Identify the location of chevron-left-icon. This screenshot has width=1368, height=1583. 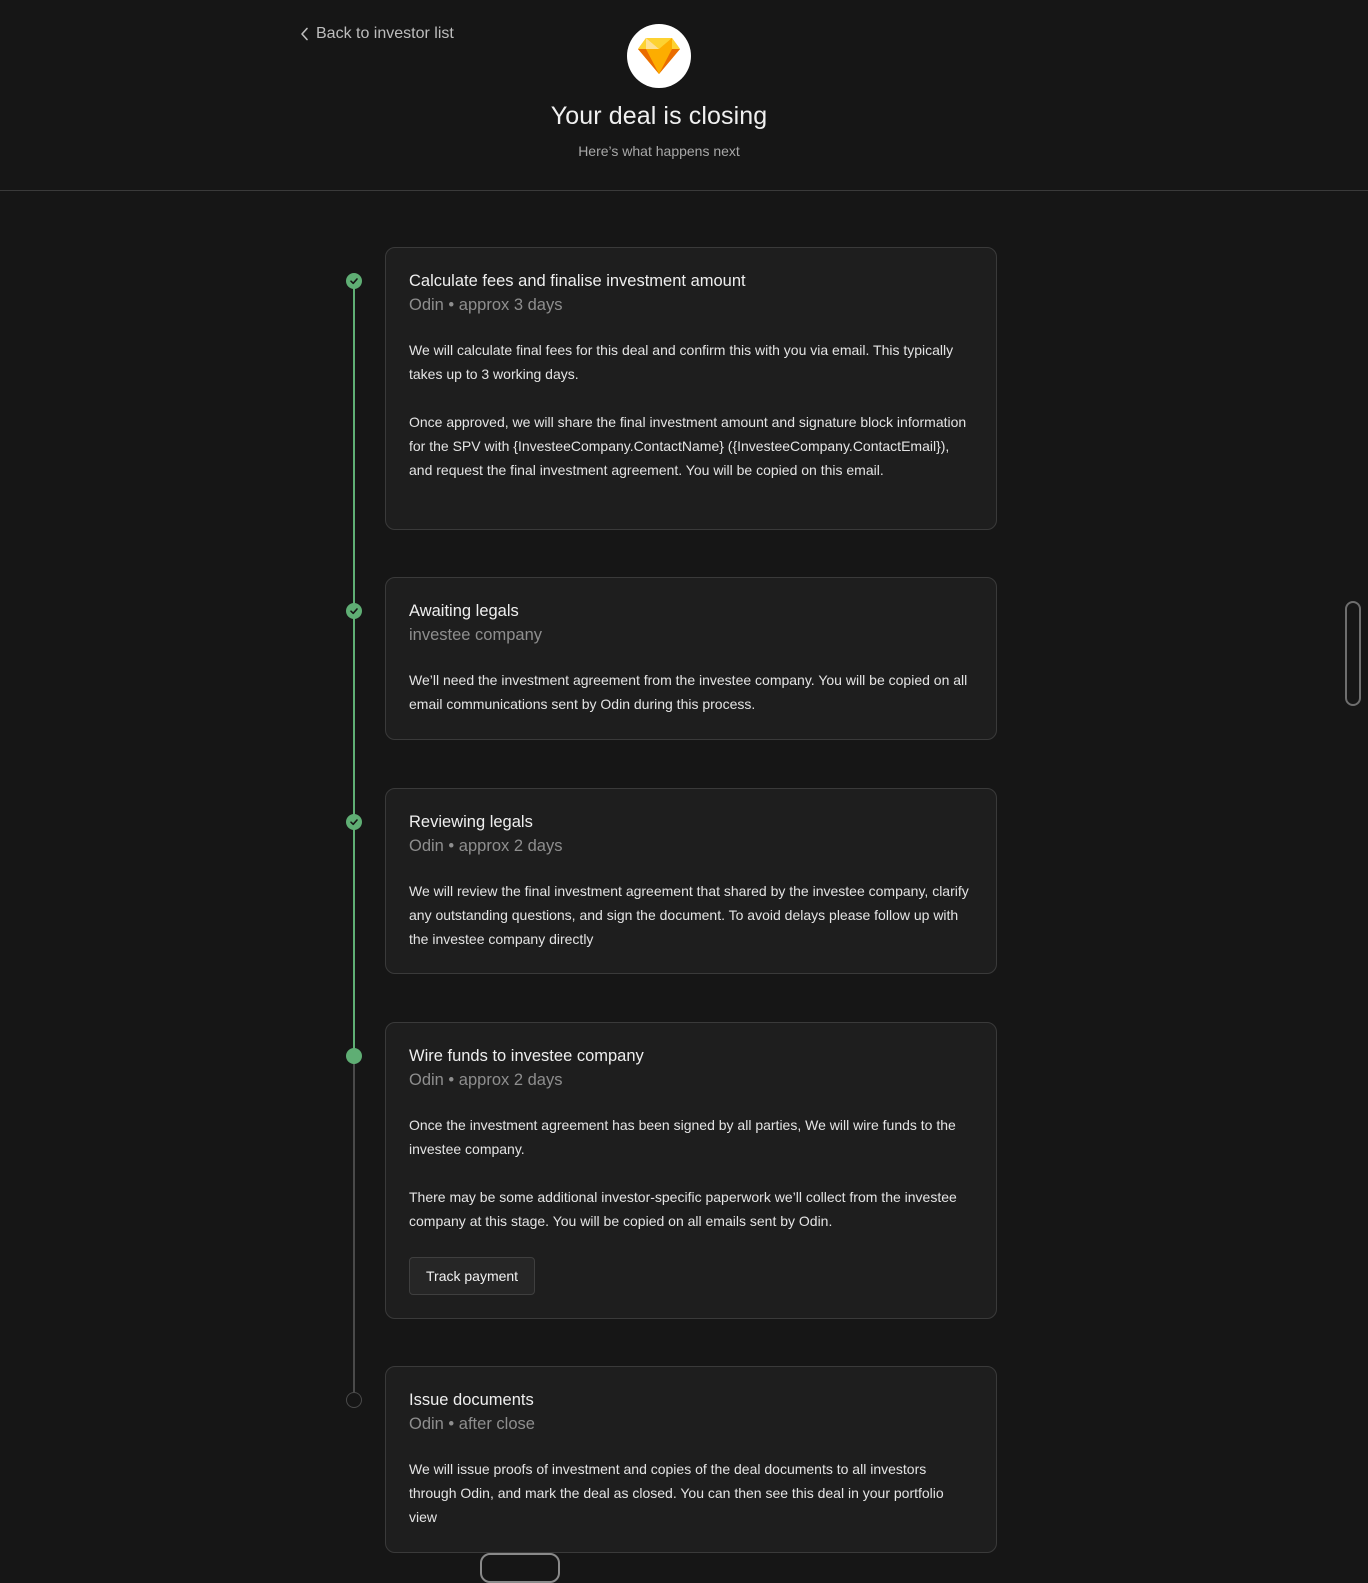
(304, 34).